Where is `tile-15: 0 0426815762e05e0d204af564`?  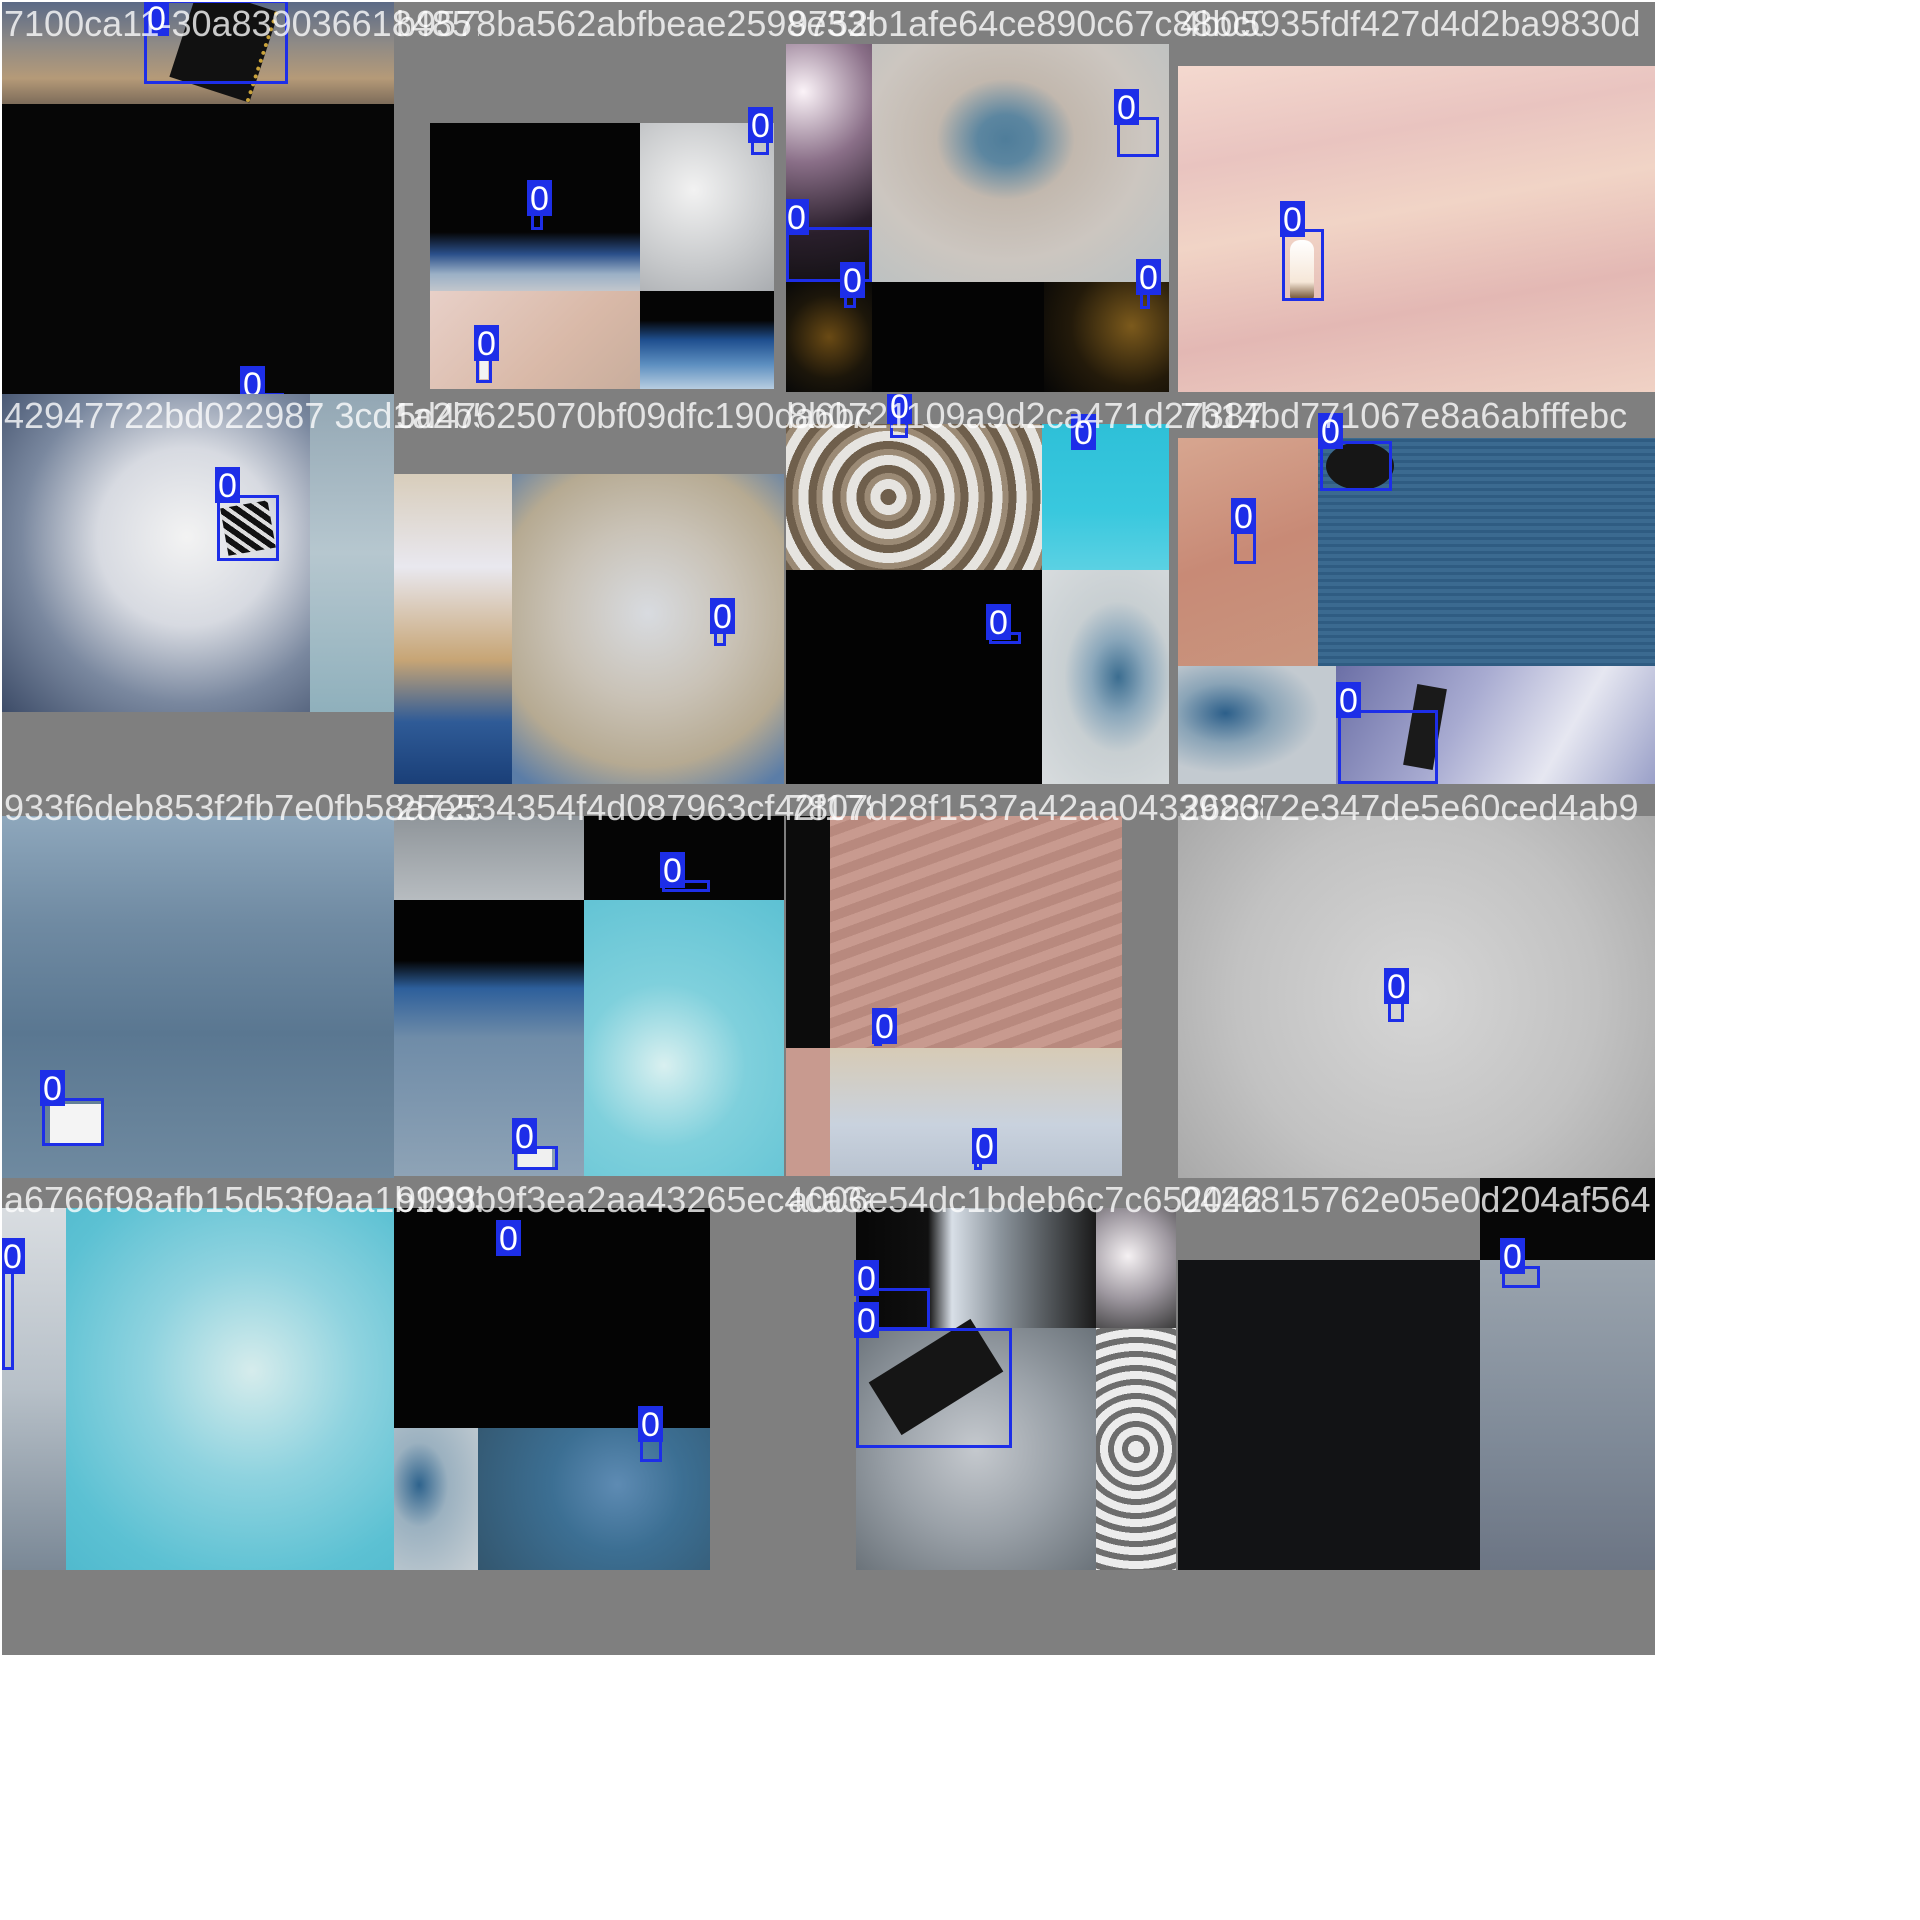
tile-15: 0 0426815762e05e0d204af564 is located at coordinates (1416, 1416).